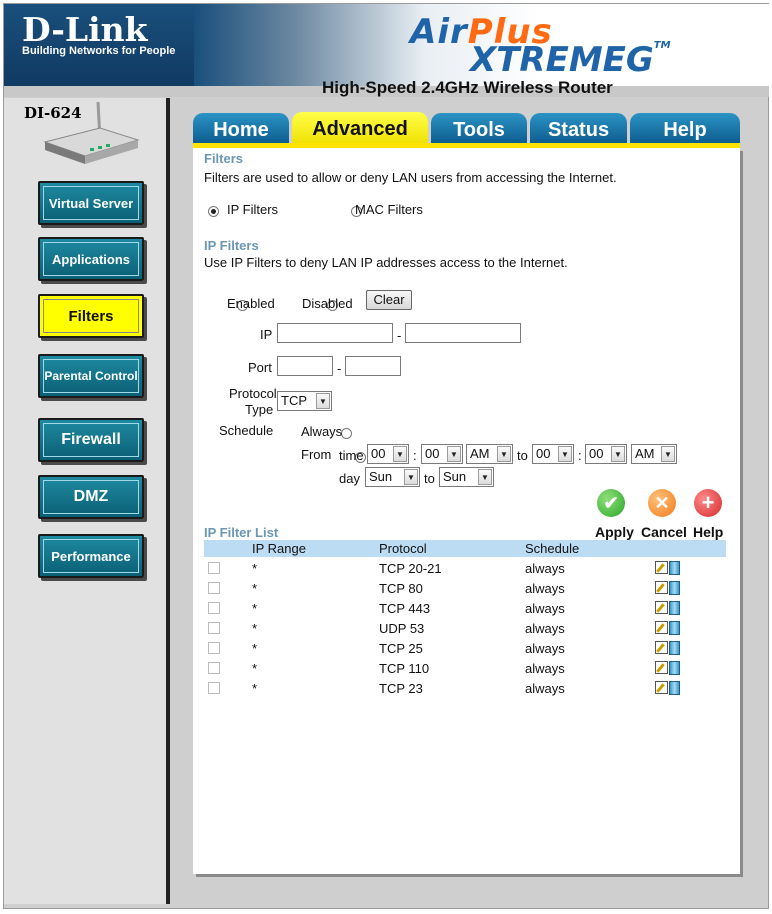  What do you see at coordinates (373, 366) in the screenshot?
I see `port-end-input` at bounding box center [373, 366].